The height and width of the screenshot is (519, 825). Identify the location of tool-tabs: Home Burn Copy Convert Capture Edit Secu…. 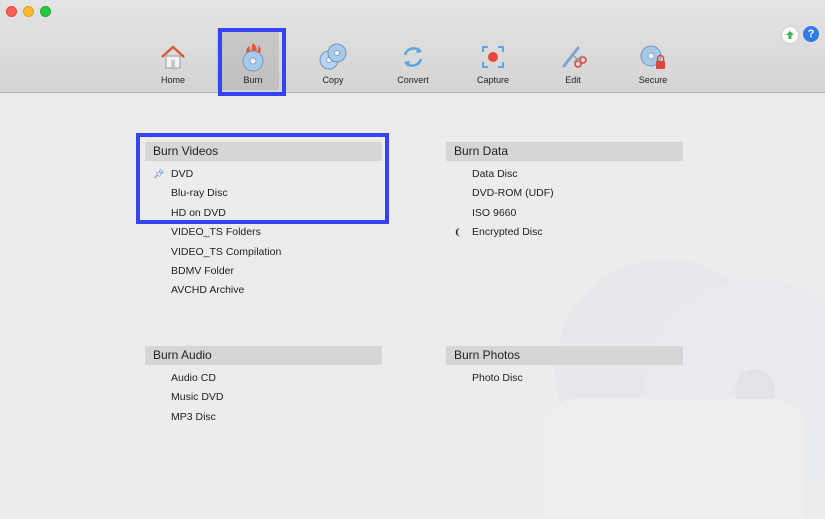
(413, 60).